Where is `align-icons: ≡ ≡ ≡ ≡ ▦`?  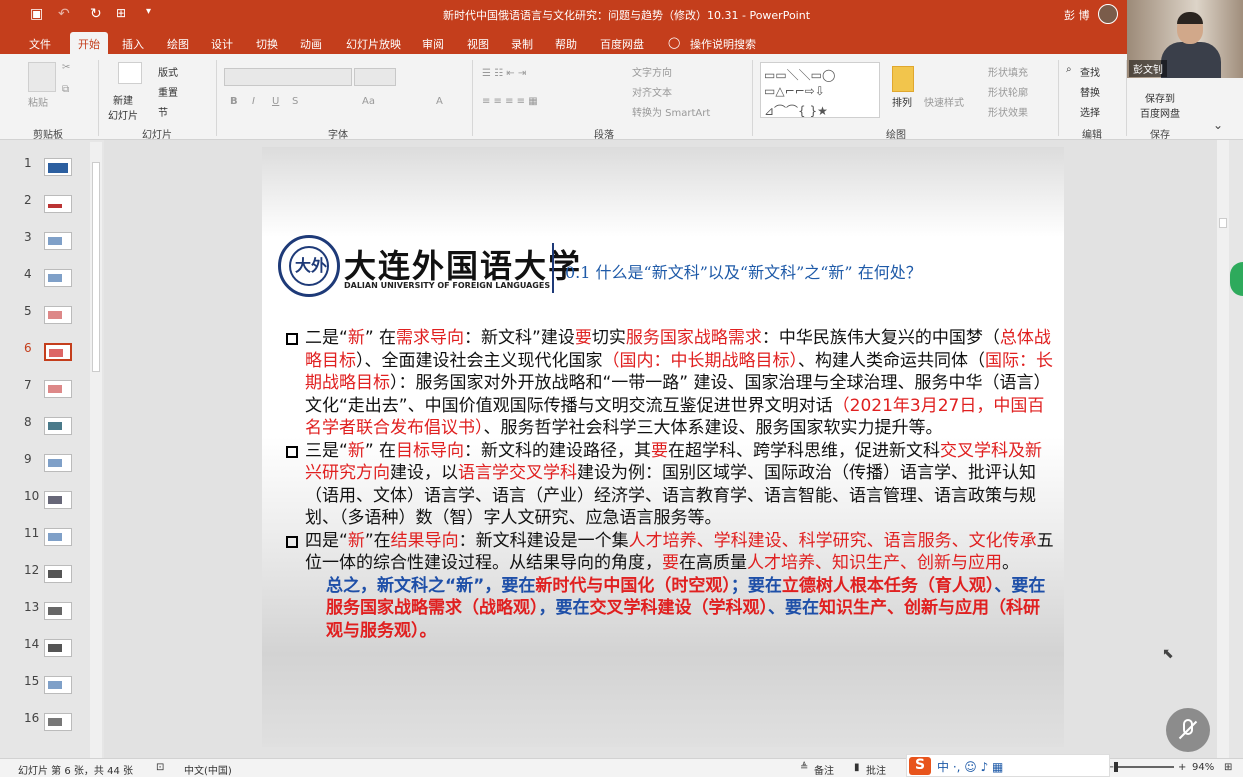
align-icons: ≡ ≡ ≡ ≡ ▦ is located at coordinates (510, 101).